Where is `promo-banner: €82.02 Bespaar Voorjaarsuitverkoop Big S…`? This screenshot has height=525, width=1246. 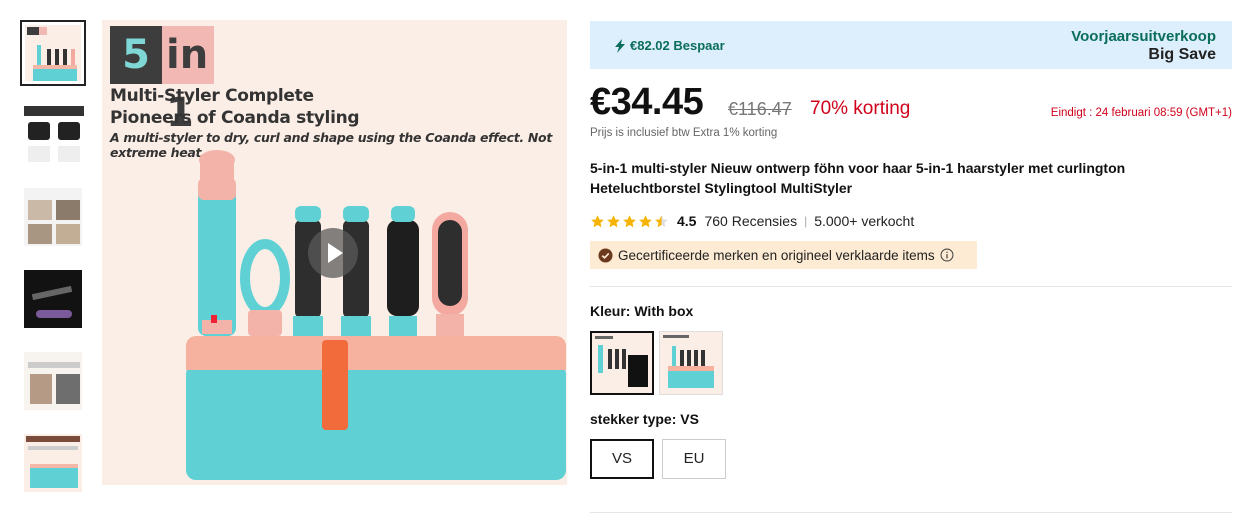
promo-banner: €82.02 Bespaar Voorjaarsuitverkoop Big S… is located at coordinates (911, 45).